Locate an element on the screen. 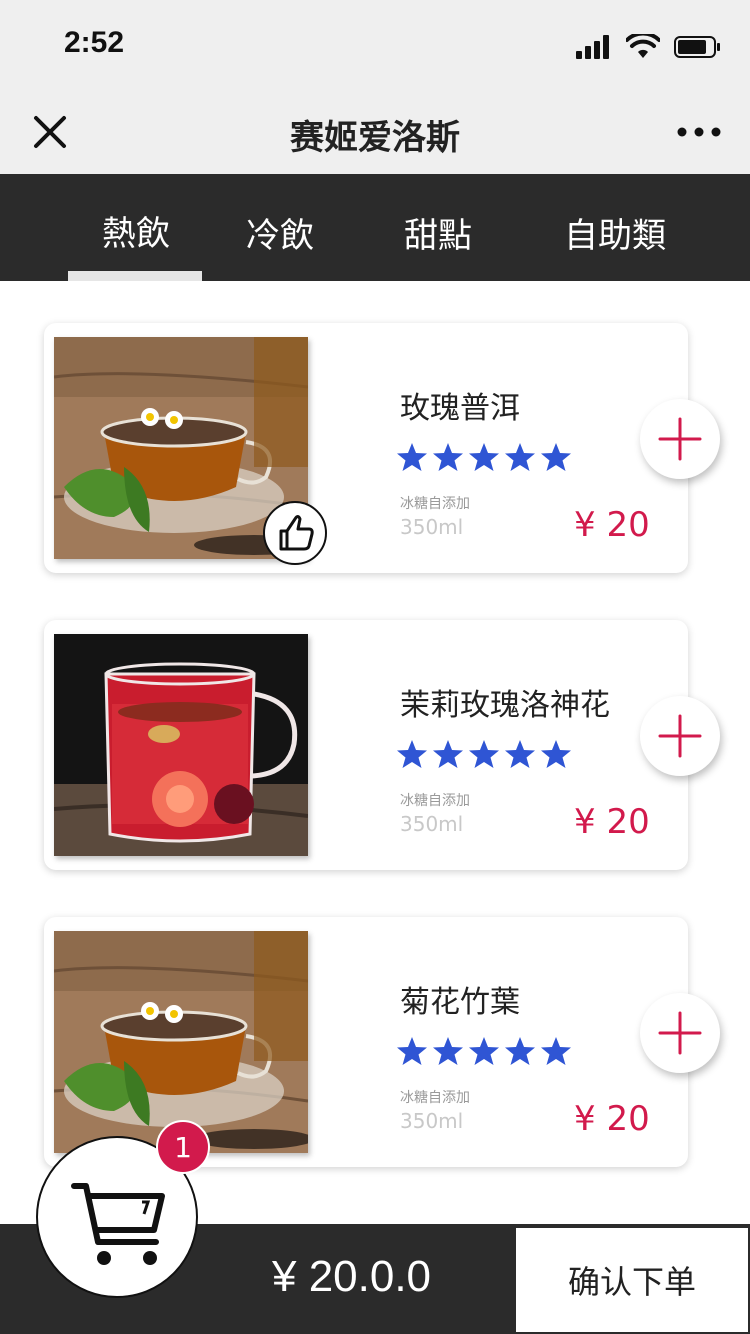 This screenshot has height=1334, width=750. recommended-badge is located at coordinates (295, 533).